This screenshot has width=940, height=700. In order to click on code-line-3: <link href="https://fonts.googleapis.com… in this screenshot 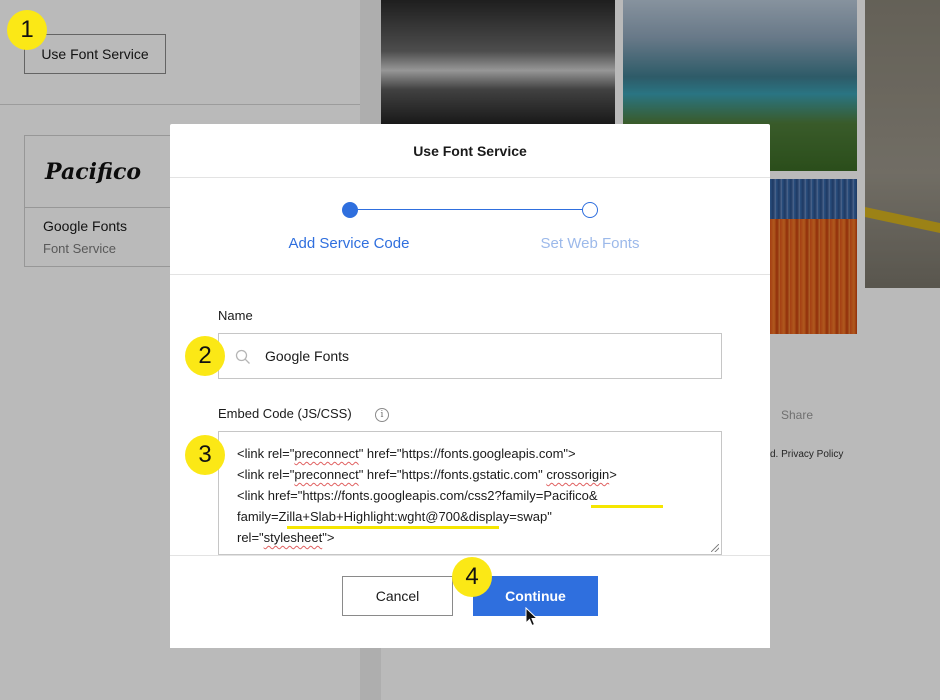, I will do `click(417, 495)`.